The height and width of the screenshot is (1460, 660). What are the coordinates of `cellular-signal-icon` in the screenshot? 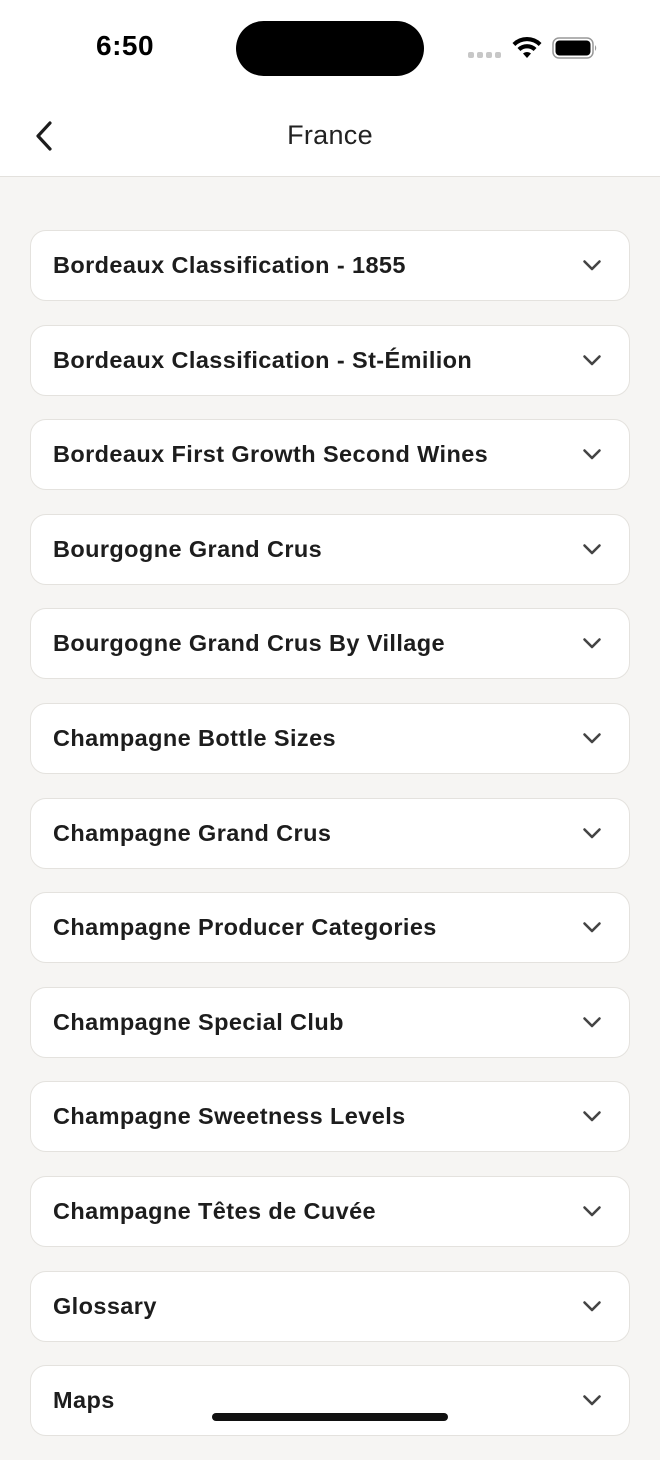 It's located at (484, 55).